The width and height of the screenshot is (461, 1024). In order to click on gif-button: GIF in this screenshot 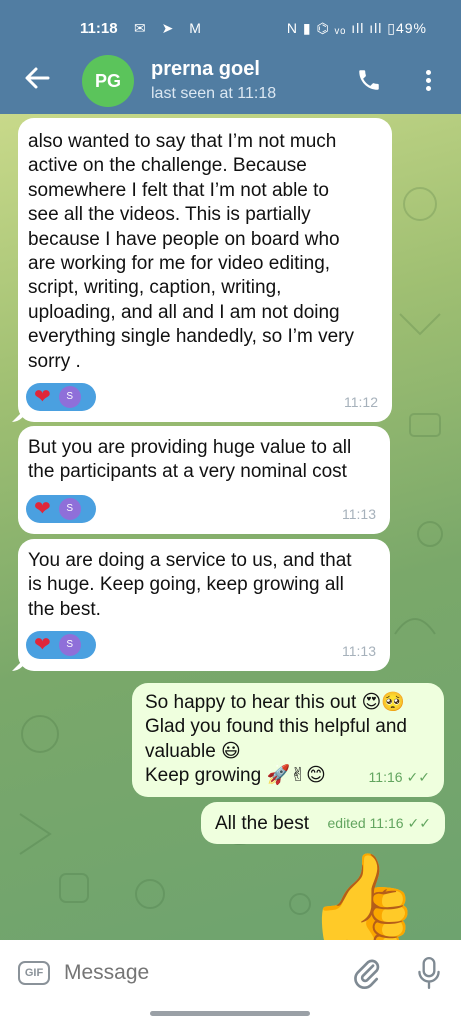, I will do `click(34, 973)`.